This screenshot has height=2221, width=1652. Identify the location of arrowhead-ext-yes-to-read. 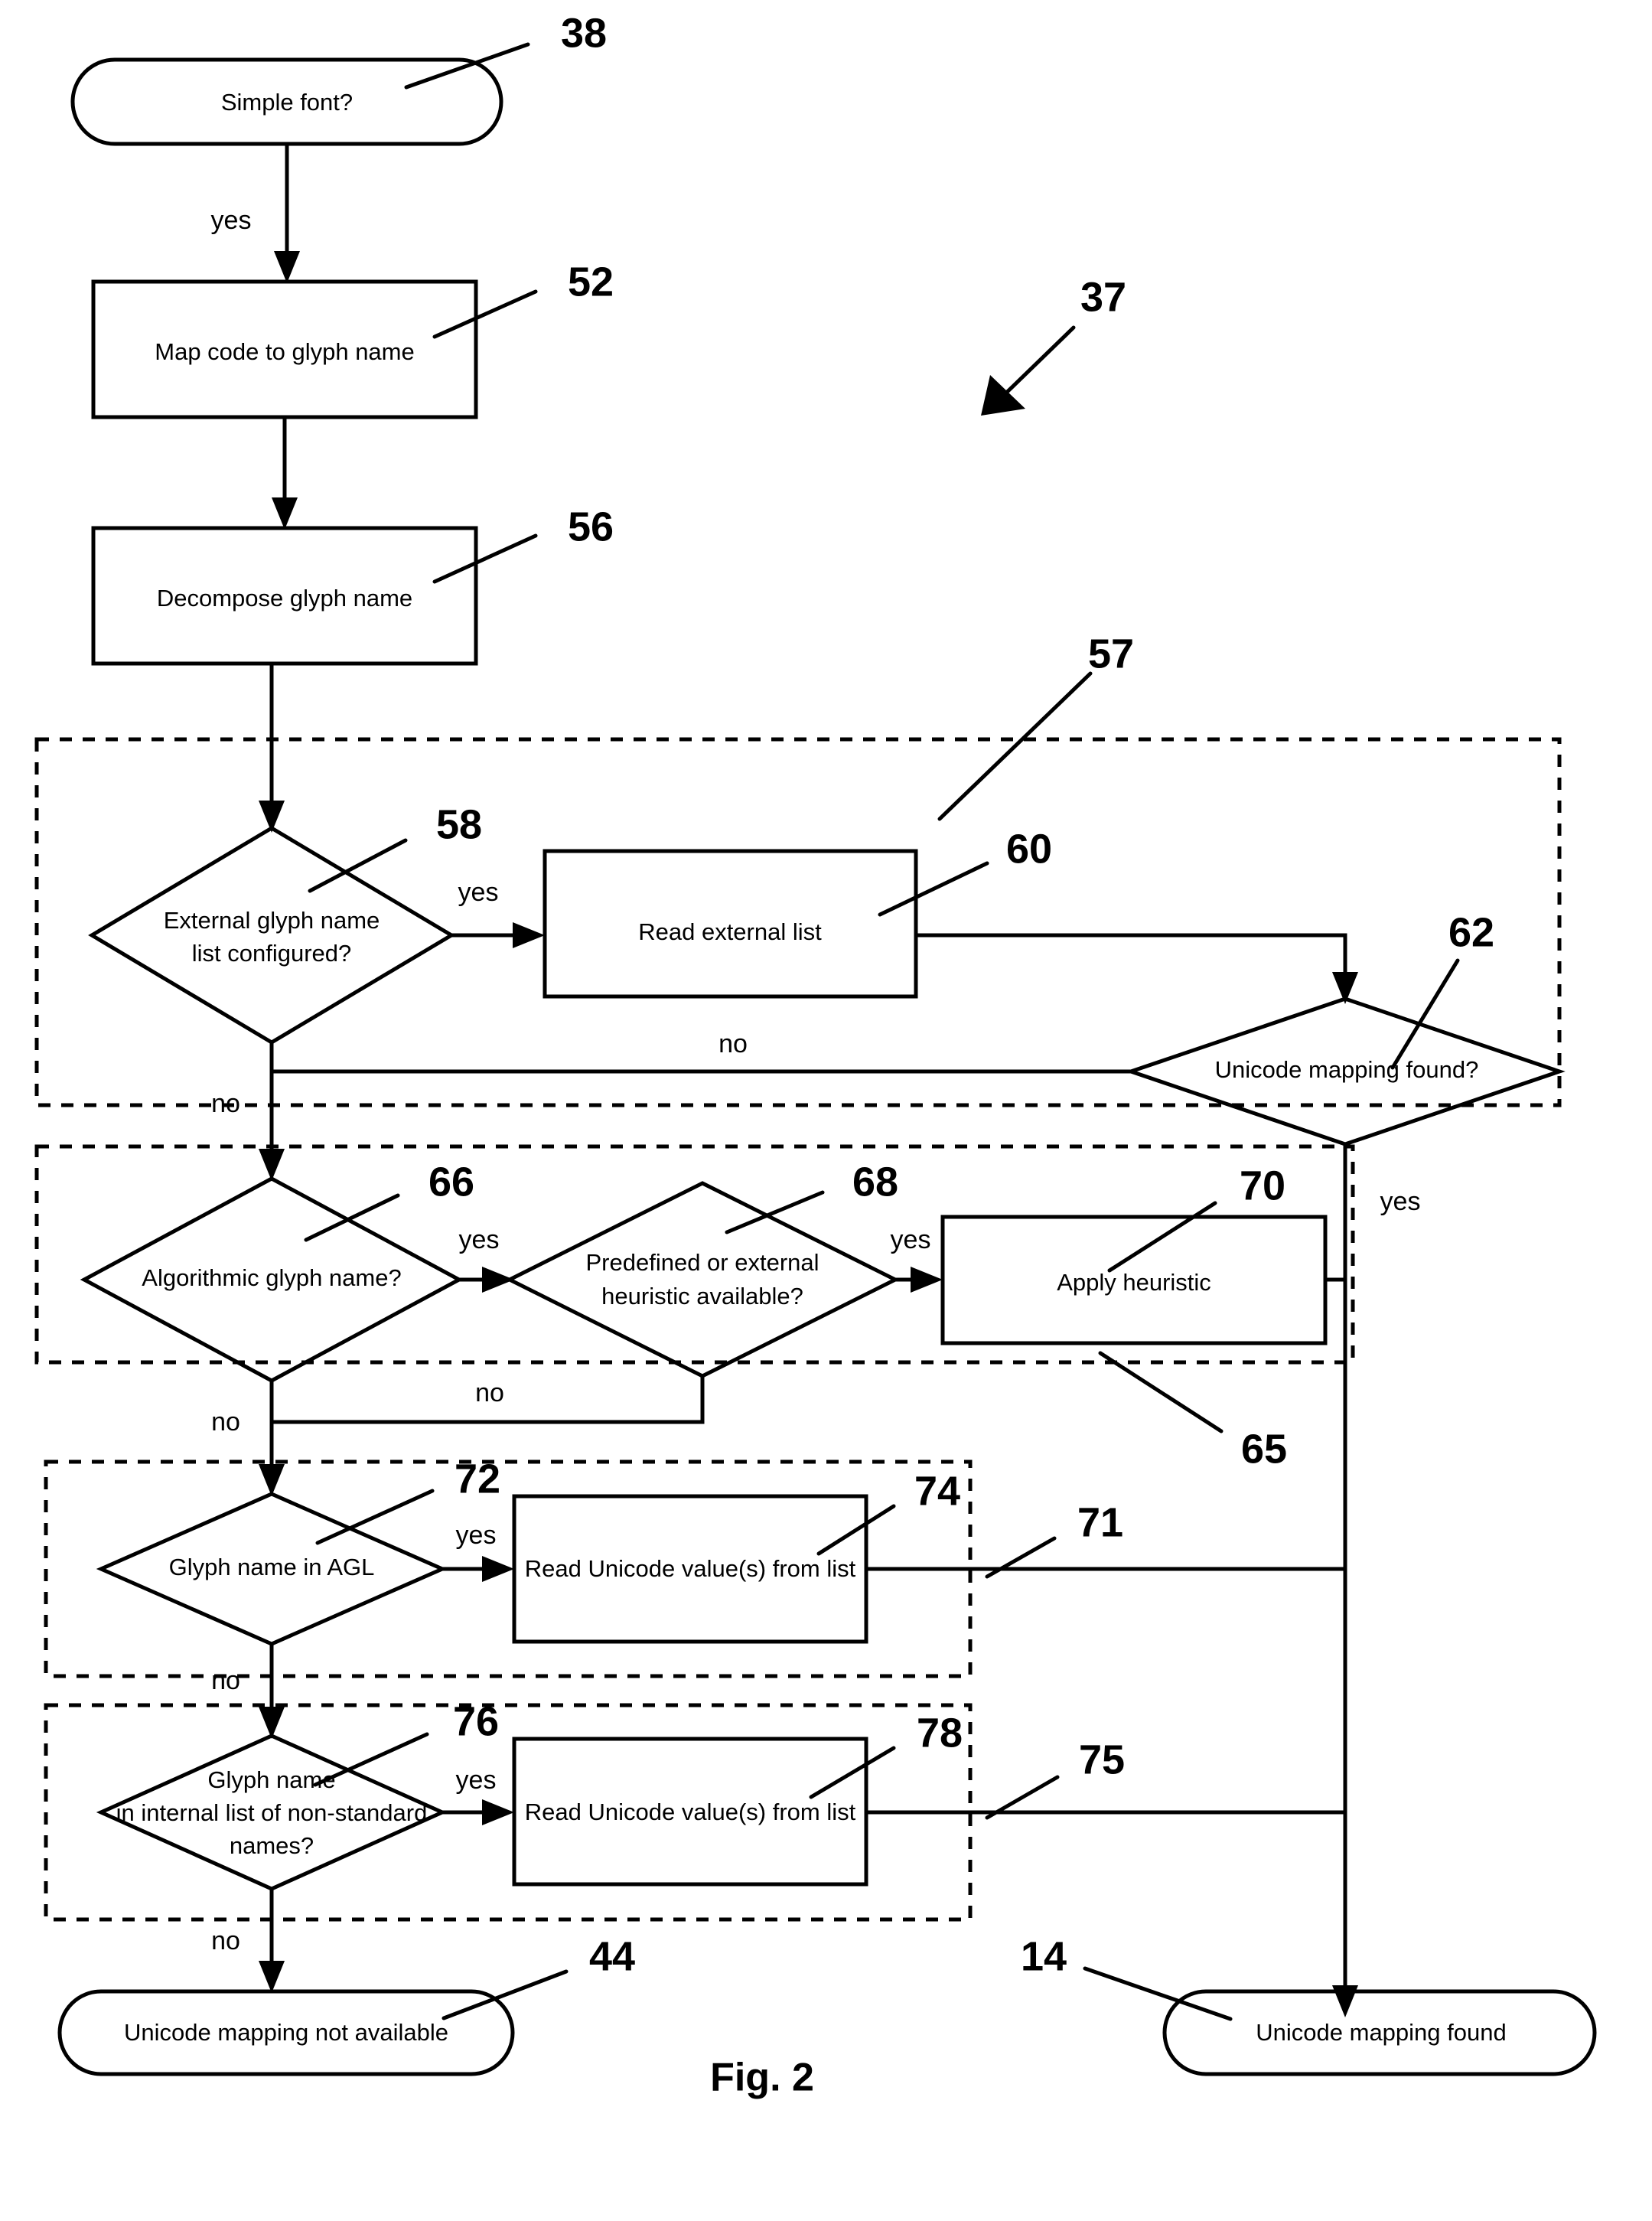
(529, 935).